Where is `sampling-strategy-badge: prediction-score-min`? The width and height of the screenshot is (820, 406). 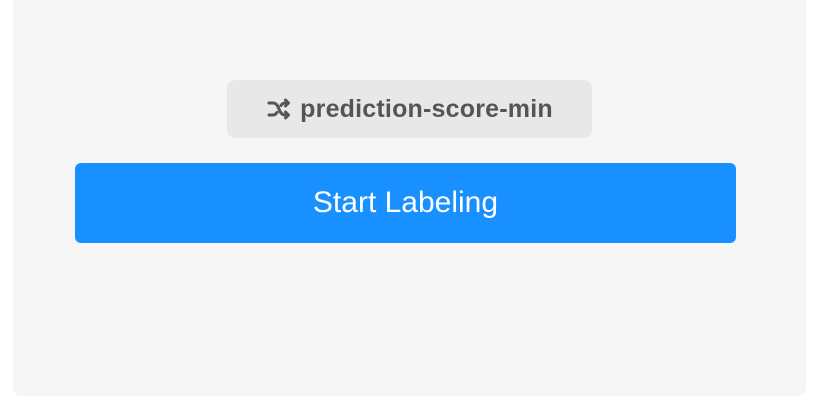 sampling-strategy-badge: prediction-score-min is located at coordinates (409, 109).